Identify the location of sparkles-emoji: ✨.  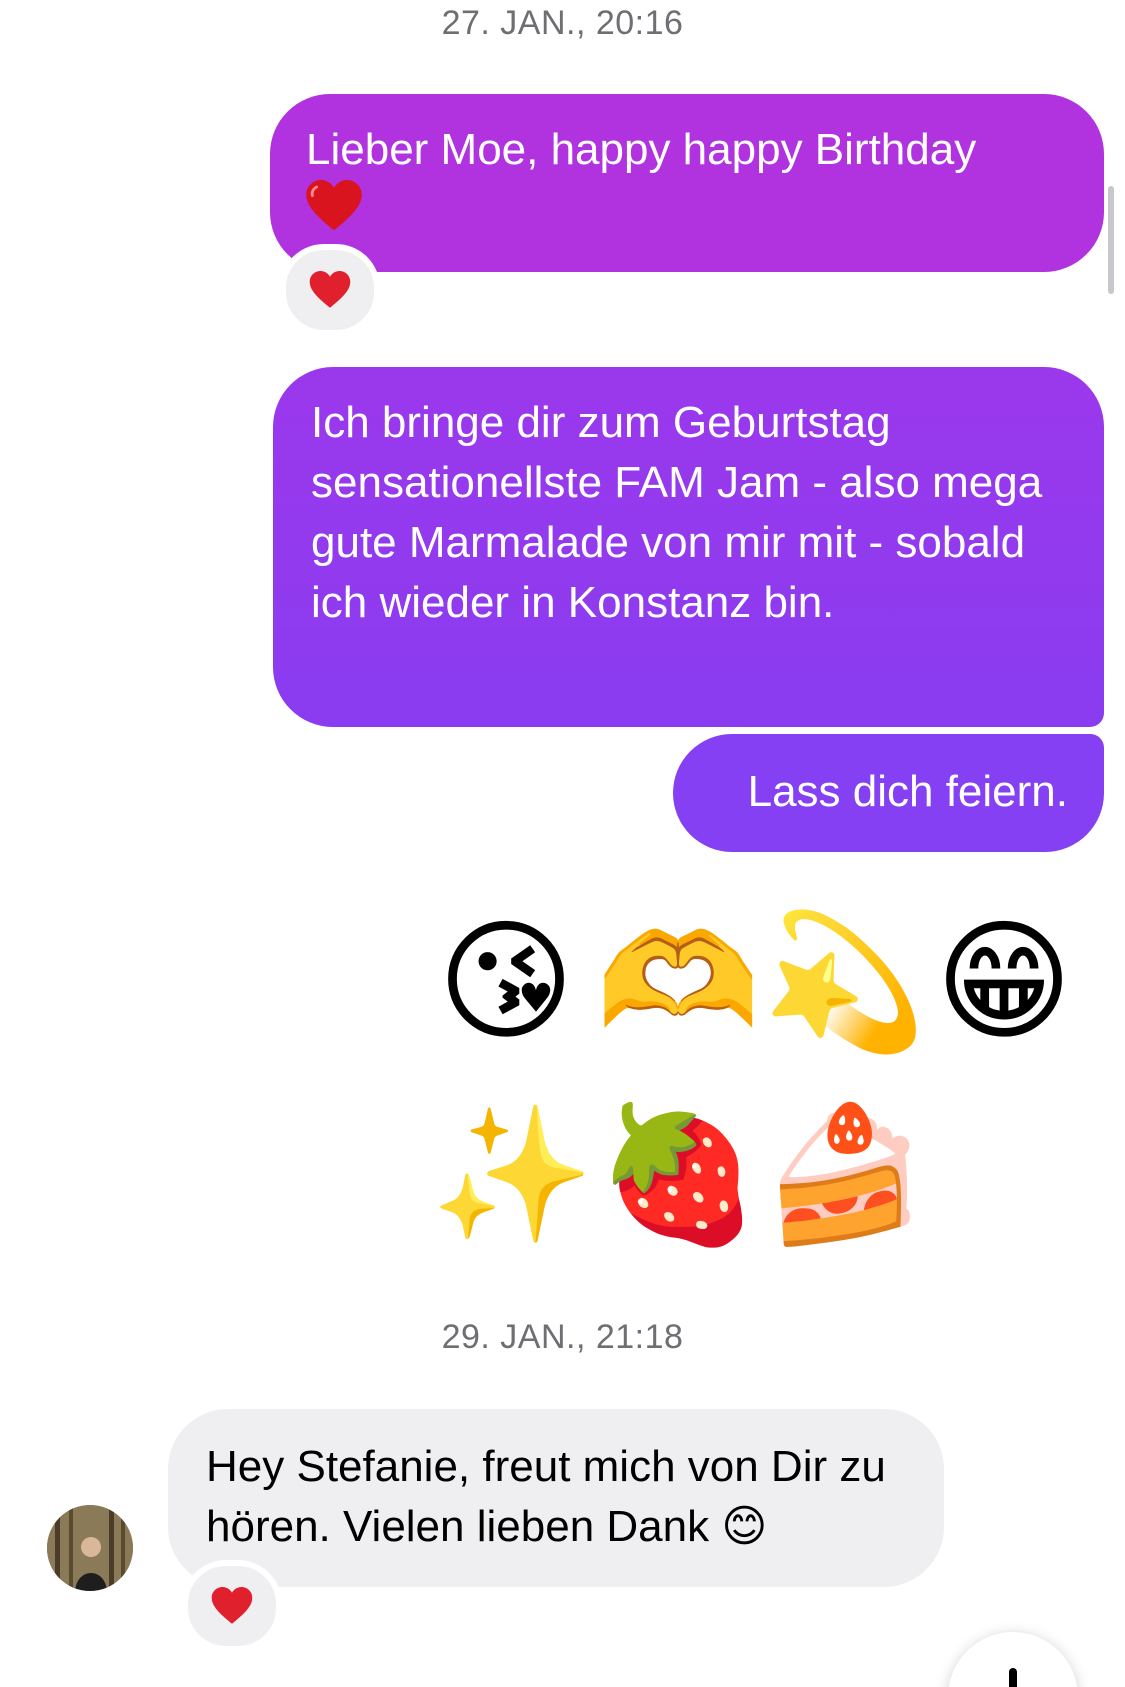
(512, 1175).